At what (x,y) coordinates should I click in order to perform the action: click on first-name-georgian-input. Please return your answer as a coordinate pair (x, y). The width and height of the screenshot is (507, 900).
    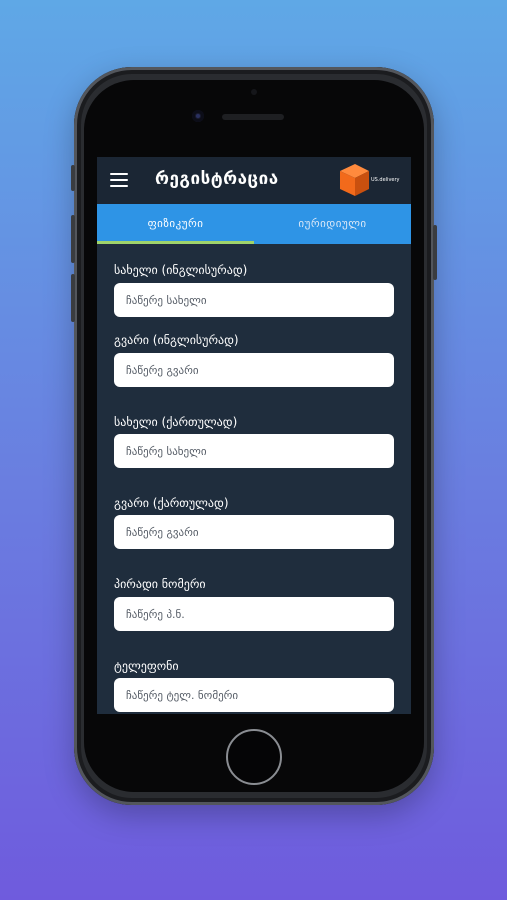
    Looking at the image, I should click on (254, 451).